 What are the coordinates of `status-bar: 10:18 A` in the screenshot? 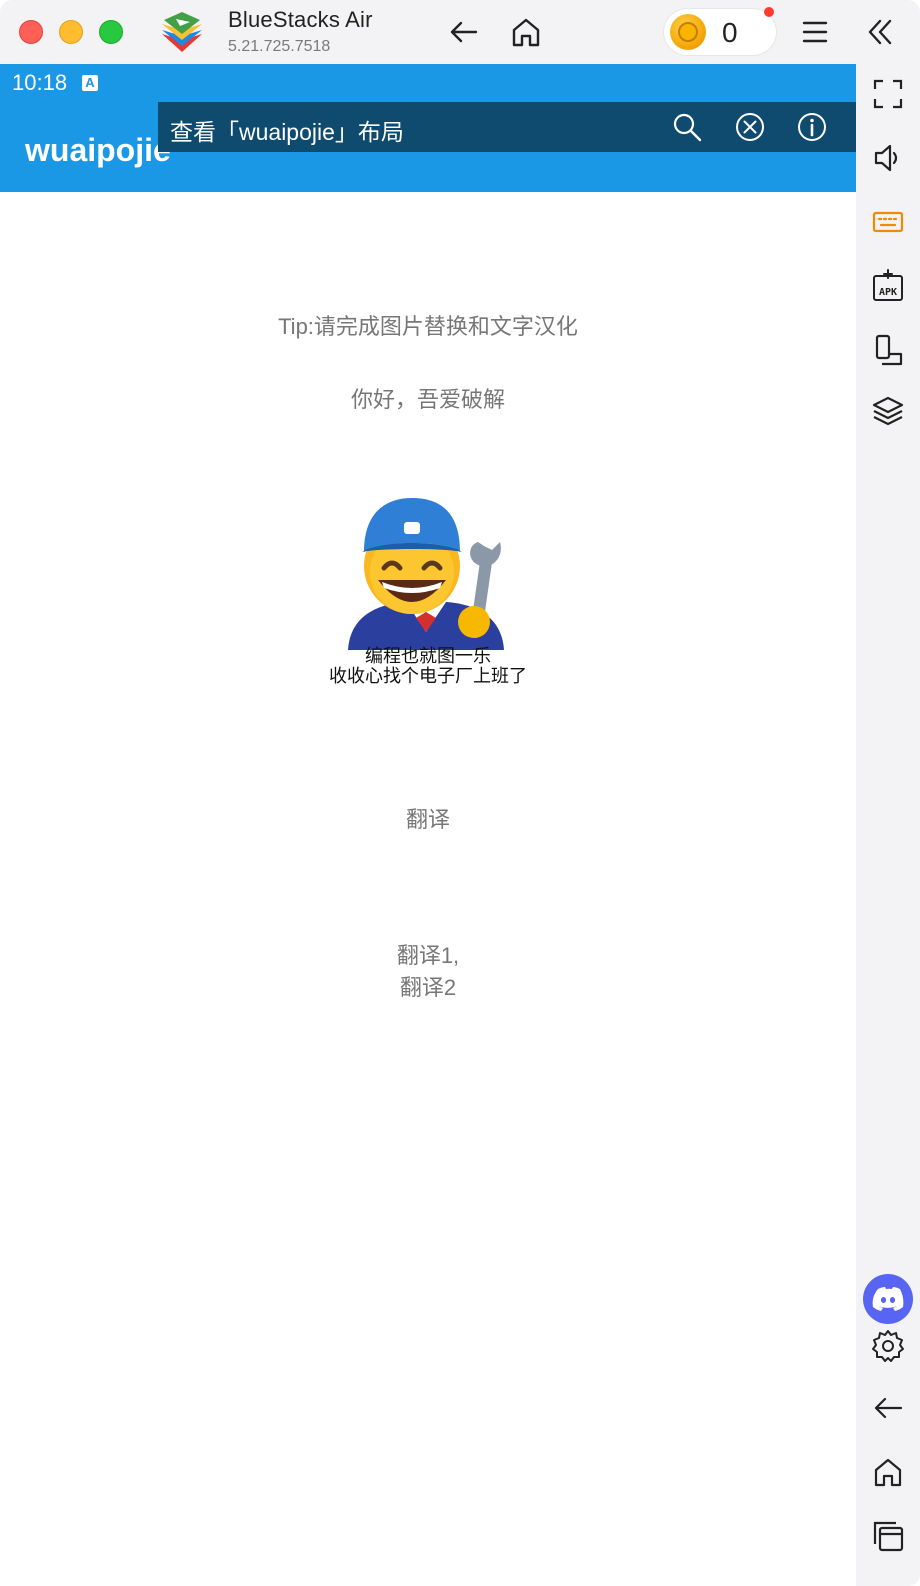 It's located at (428, 83).